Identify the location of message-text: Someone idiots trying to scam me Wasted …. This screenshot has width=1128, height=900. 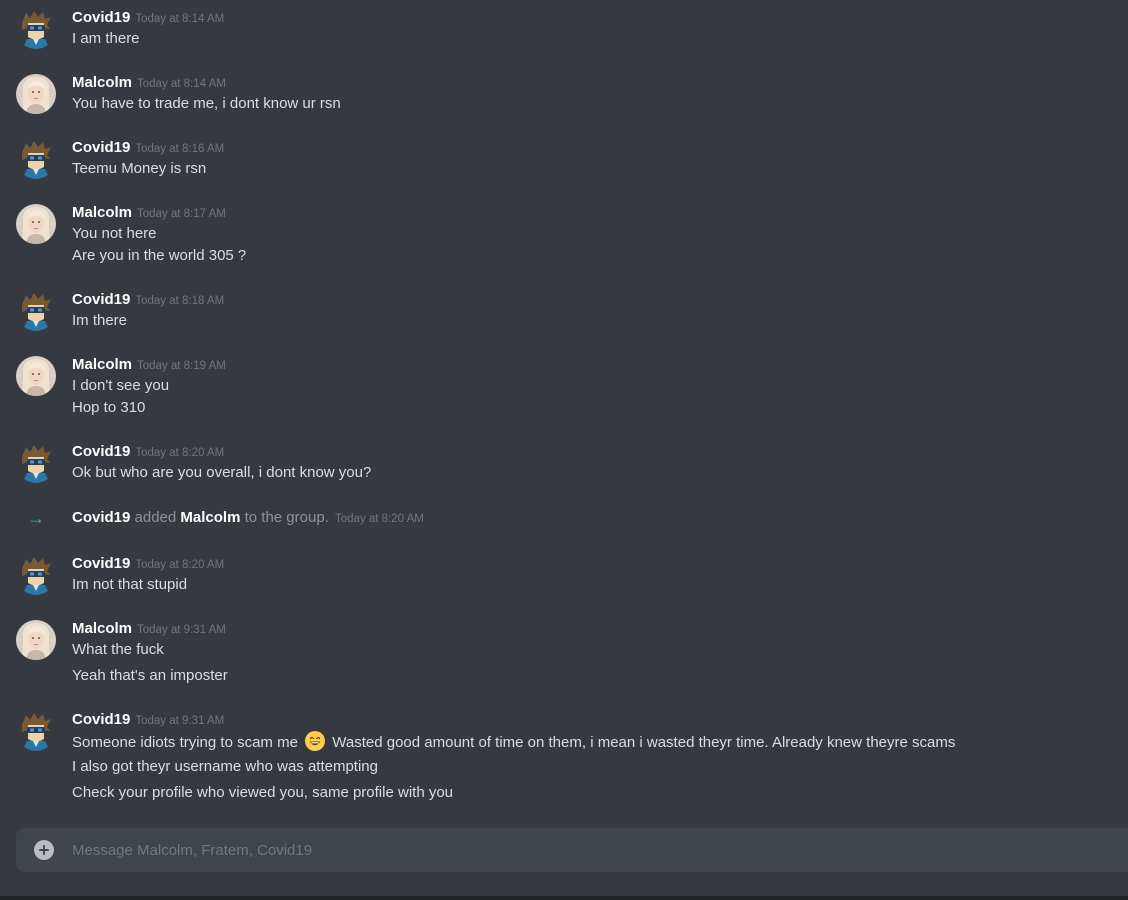
(513, 744).